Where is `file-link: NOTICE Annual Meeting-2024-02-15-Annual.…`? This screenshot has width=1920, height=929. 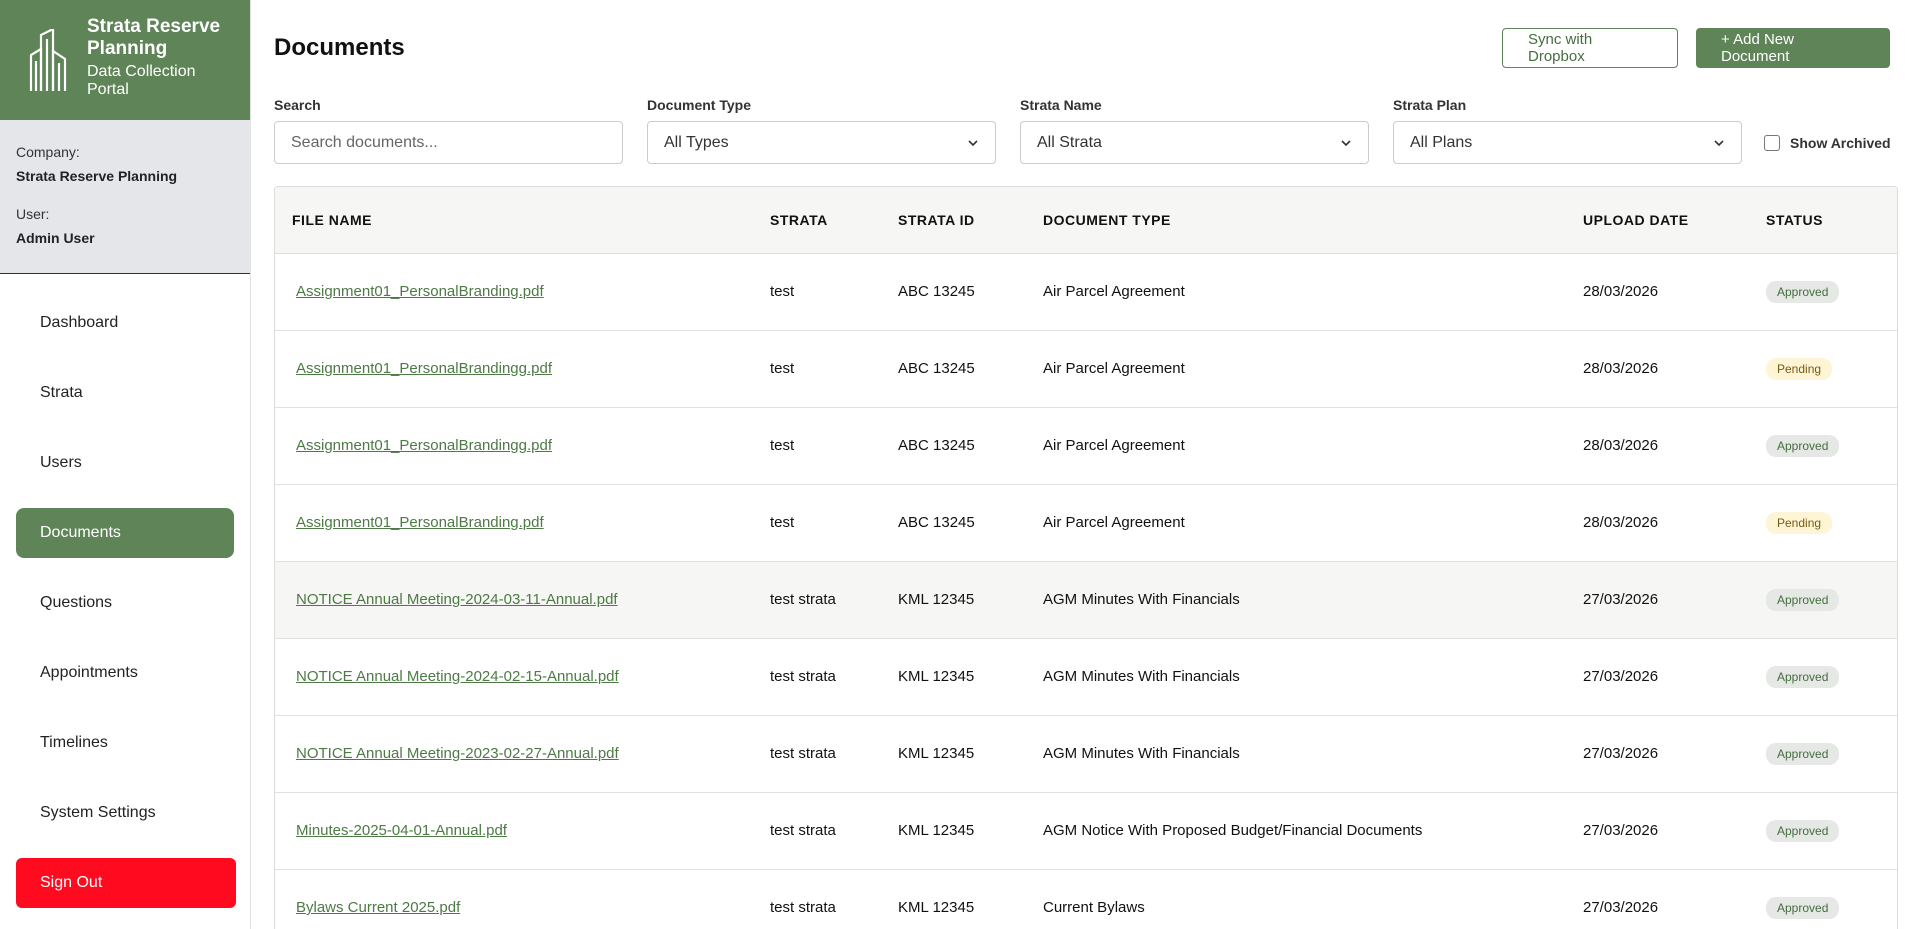 file-link: NOTICE Annual Meeting-2024-02-15-Annual.… is located at coordinates (457, 676).